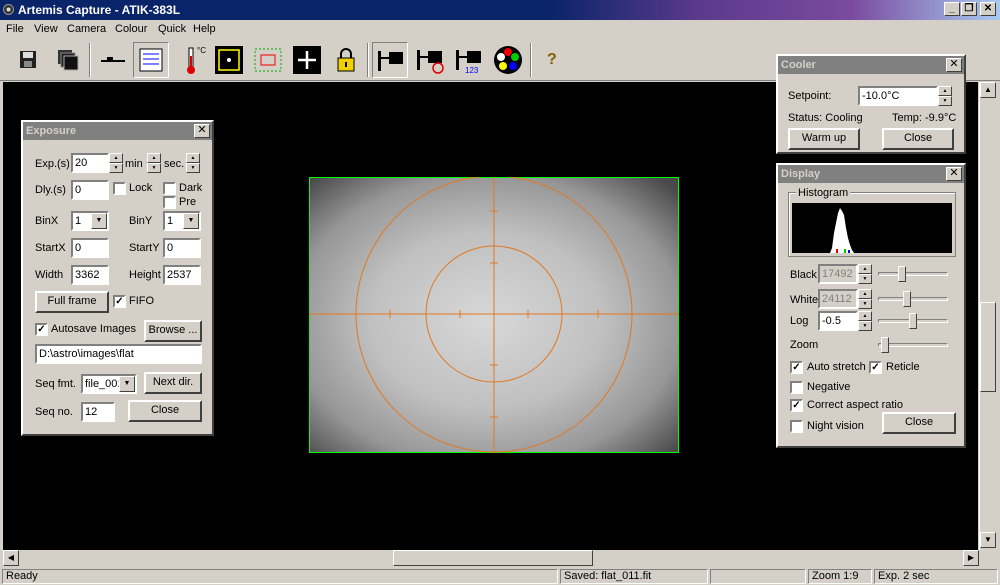 Image resolution: width=1000 pixels, height=585 pixels. What do you see at coordinates (11, 558) in the screenshot?
I see `scroll-left-arrow-icon: ◀` at bounding box center [11, 558].